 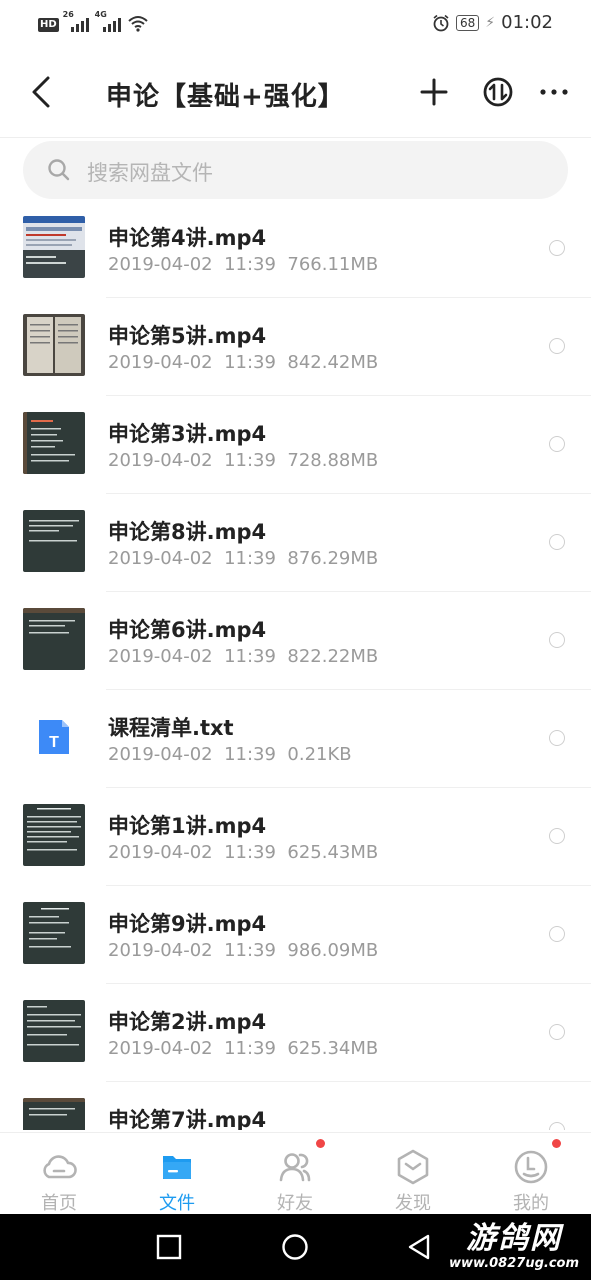 I want to click on watermark-logo: 游鸽网 www.0827ug.com, so click(x=514, y=1247).